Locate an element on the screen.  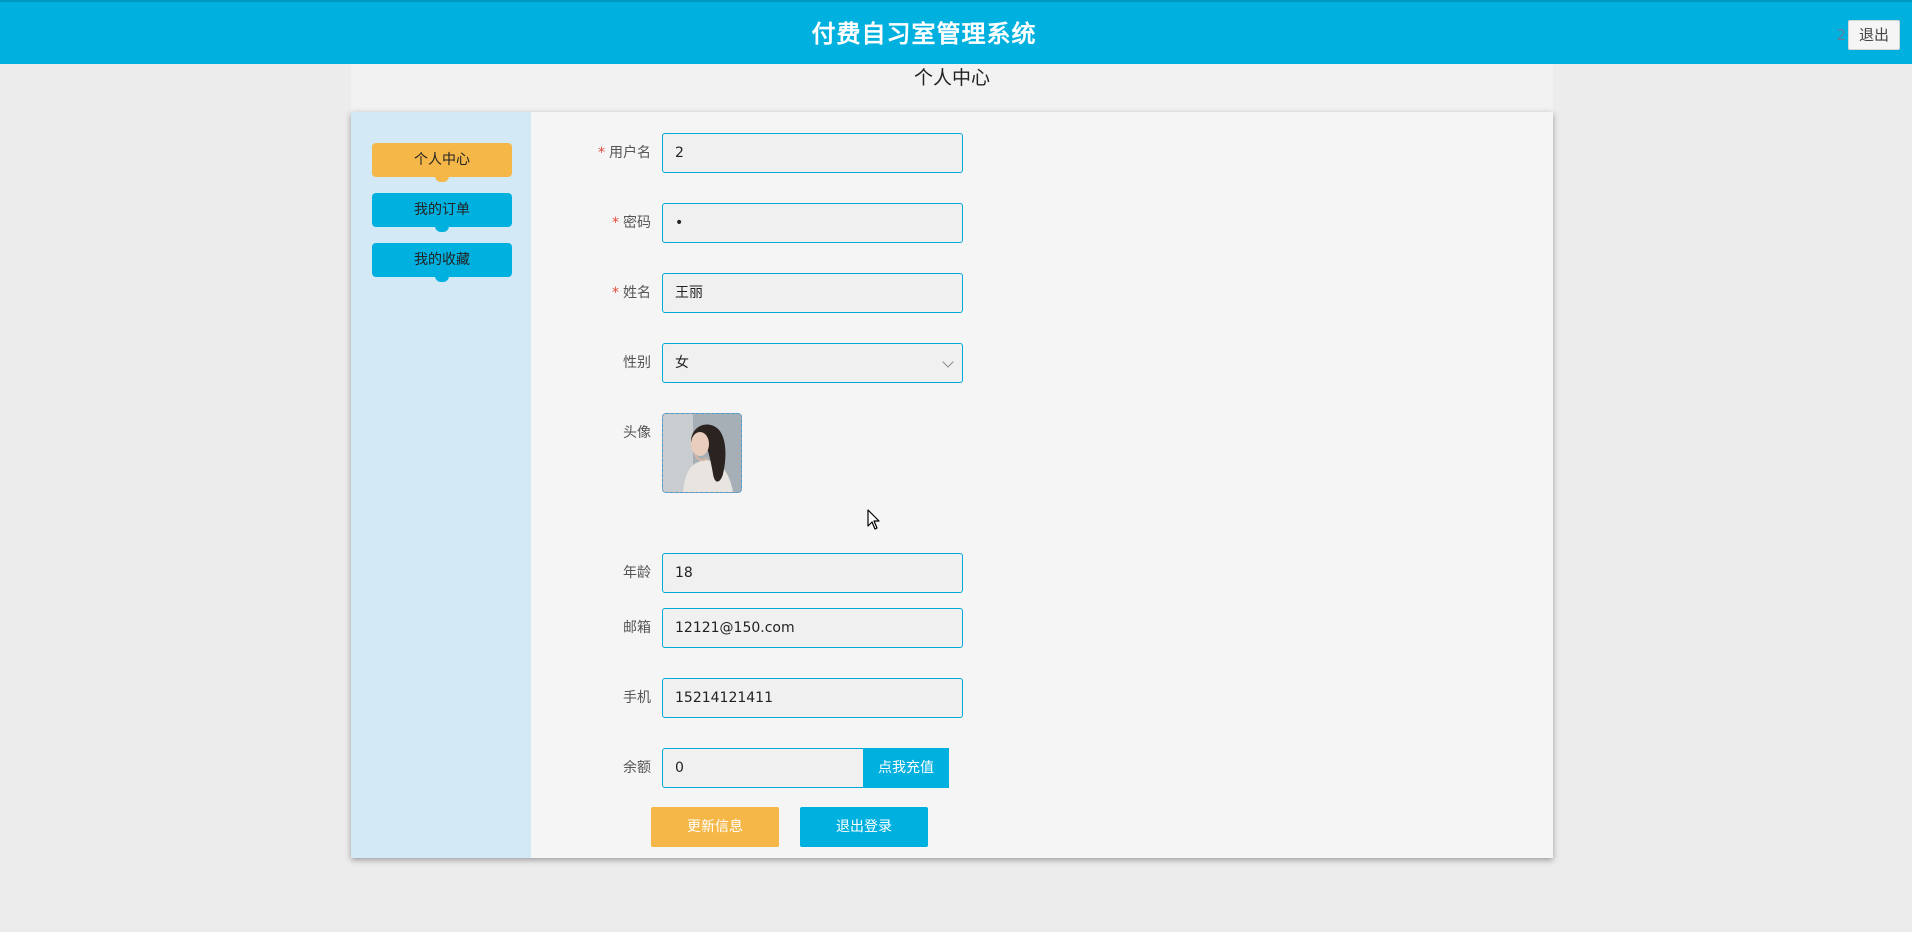
balance-label: 余额 is located at coordinates (637, 768).